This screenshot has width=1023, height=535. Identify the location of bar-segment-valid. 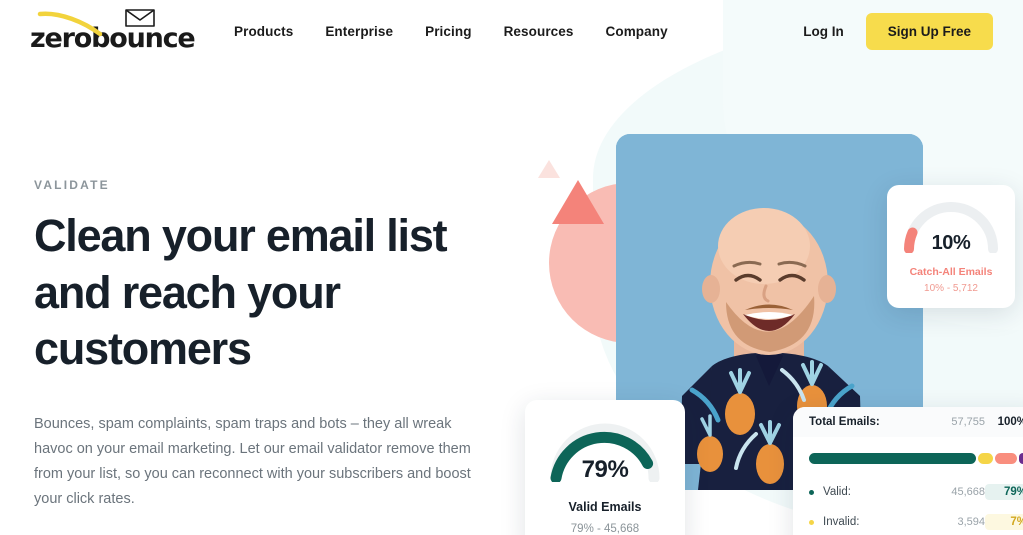
(893, 458).